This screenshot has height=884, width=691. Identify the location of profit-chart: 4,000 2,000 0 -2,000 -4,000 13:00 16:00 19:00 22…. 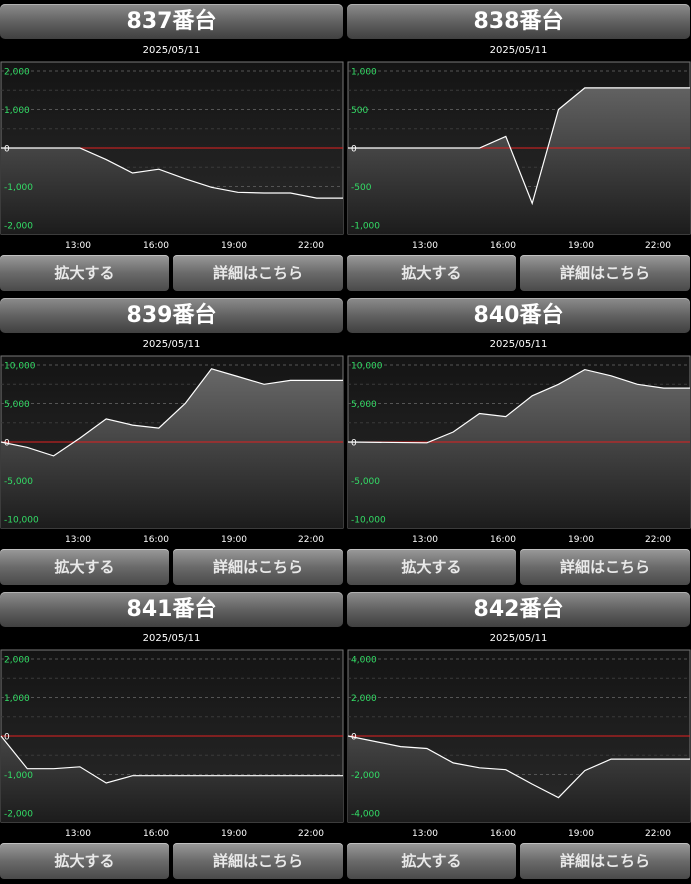
(519, 744).